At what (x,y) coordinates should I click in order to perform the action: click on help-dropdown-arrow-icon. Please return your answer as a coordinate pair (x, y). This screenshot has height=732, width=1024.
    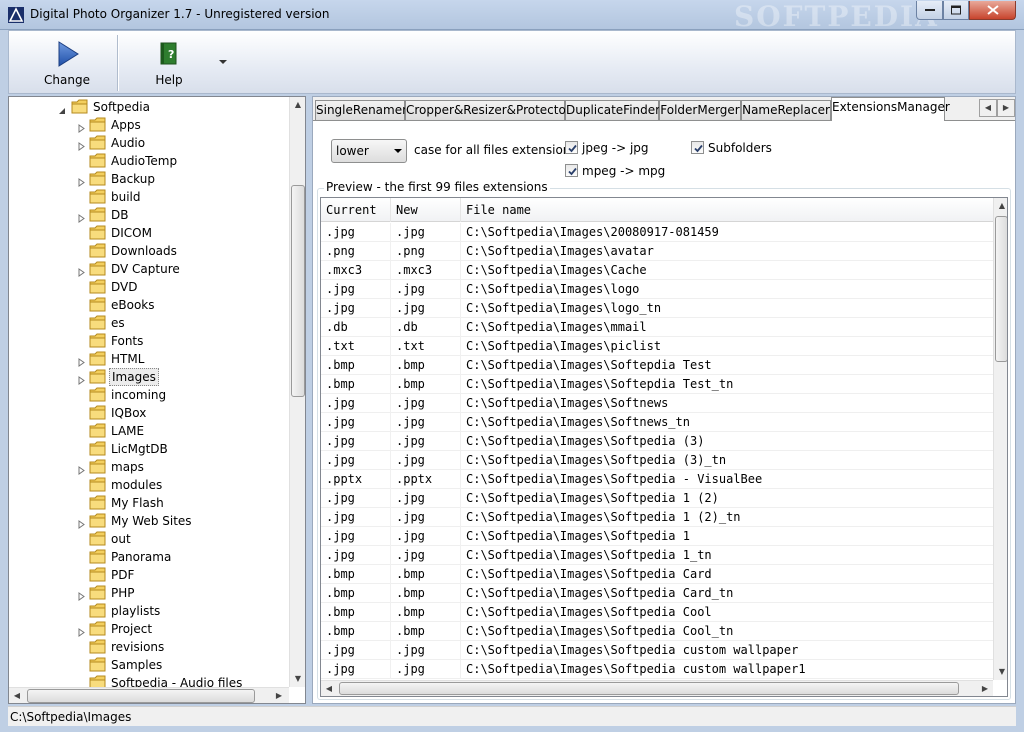
    Looking at the image, I should click on (223, 62).